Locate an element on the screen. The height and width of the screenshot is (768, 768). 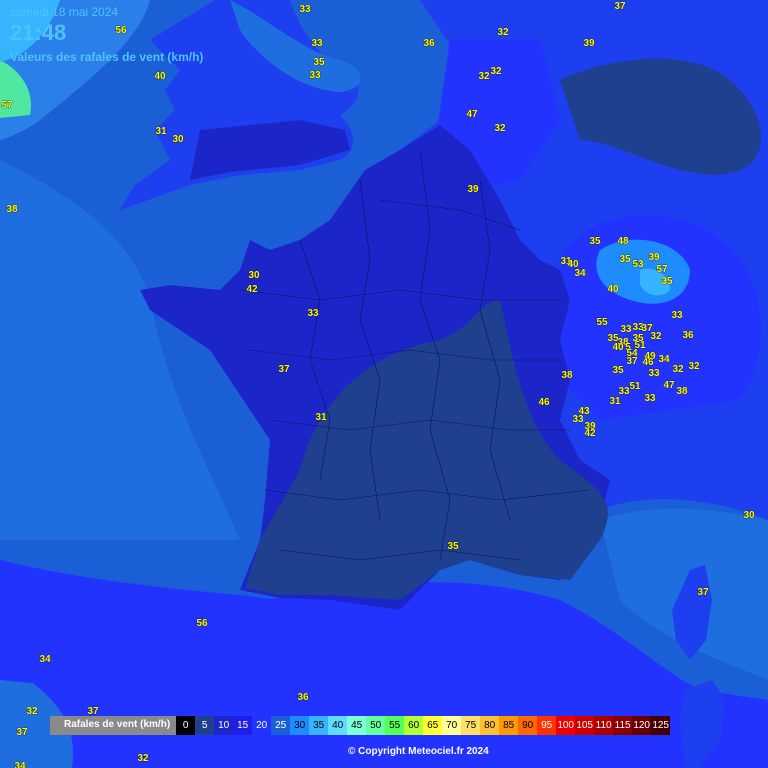
copyright-text: © Copyright Meteociel.fr 2024 is located at coordinates (418, 751).